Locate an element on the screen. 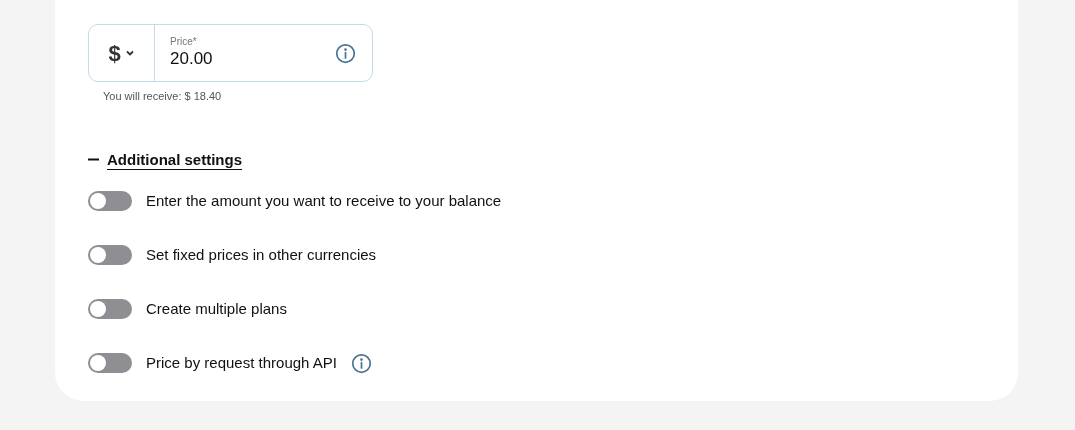  price-value: 20.00 is located at coordinates (192, 59).